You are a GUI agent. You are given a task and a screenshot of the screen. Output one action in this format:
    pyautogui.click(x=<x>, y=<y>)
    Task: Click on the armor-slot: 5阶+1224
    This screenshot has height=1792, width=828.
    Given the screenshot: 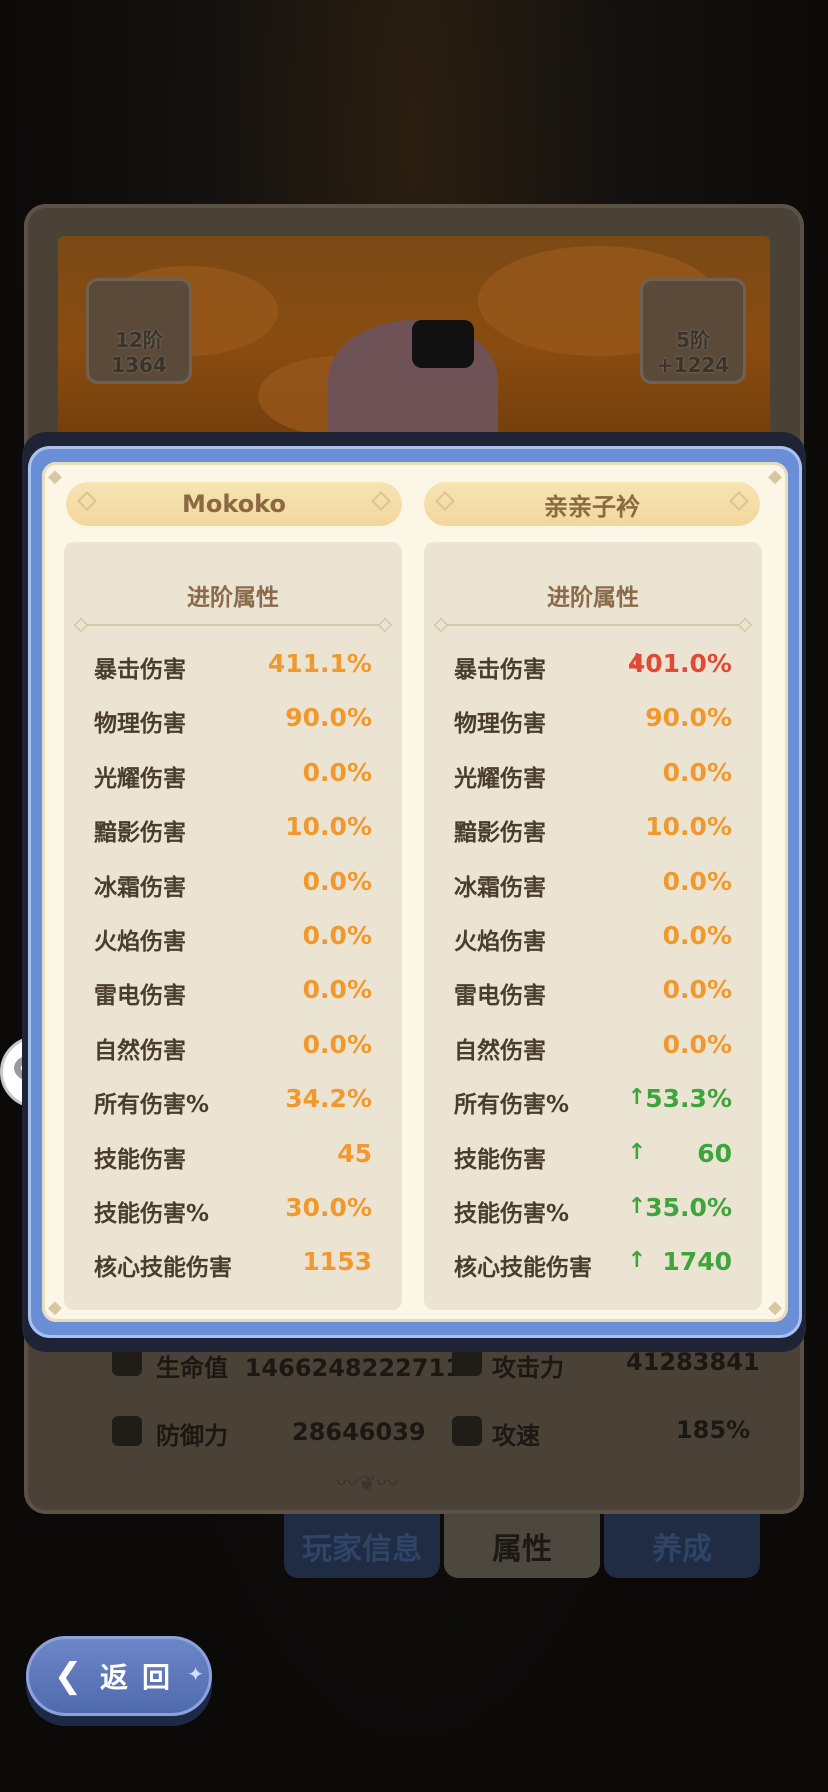 What is the action you would take?
    pyautogui.click(x=693, y=331)
    